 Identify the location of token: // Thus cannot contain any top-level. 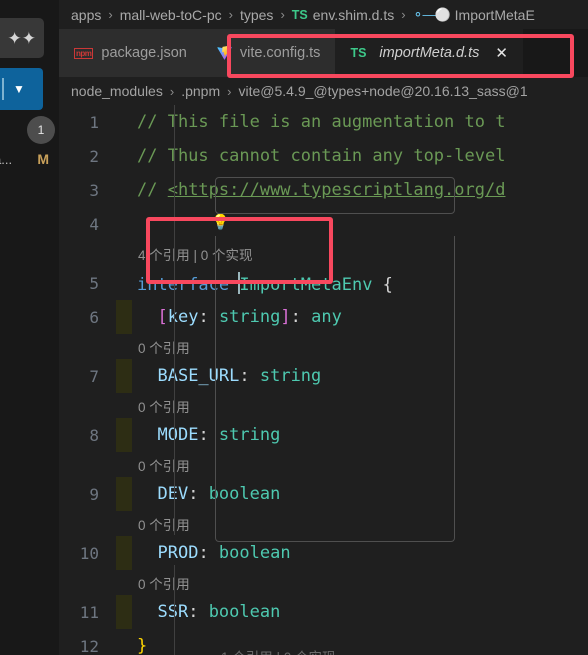
(321, 156).